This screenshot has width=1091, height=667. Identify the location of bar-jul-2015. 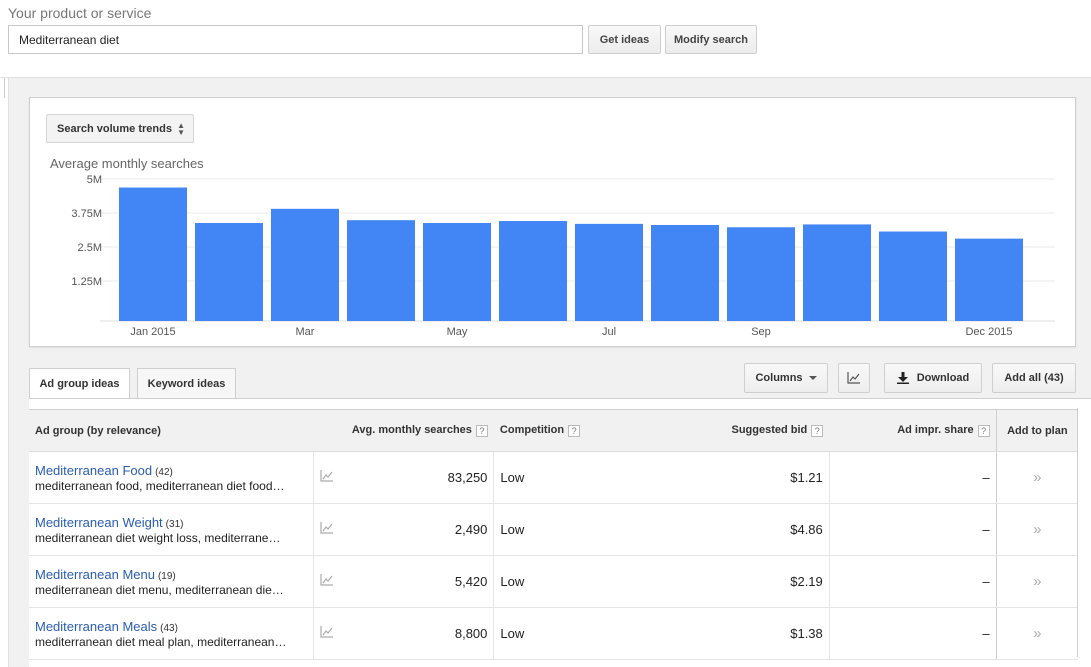
(609, 272).